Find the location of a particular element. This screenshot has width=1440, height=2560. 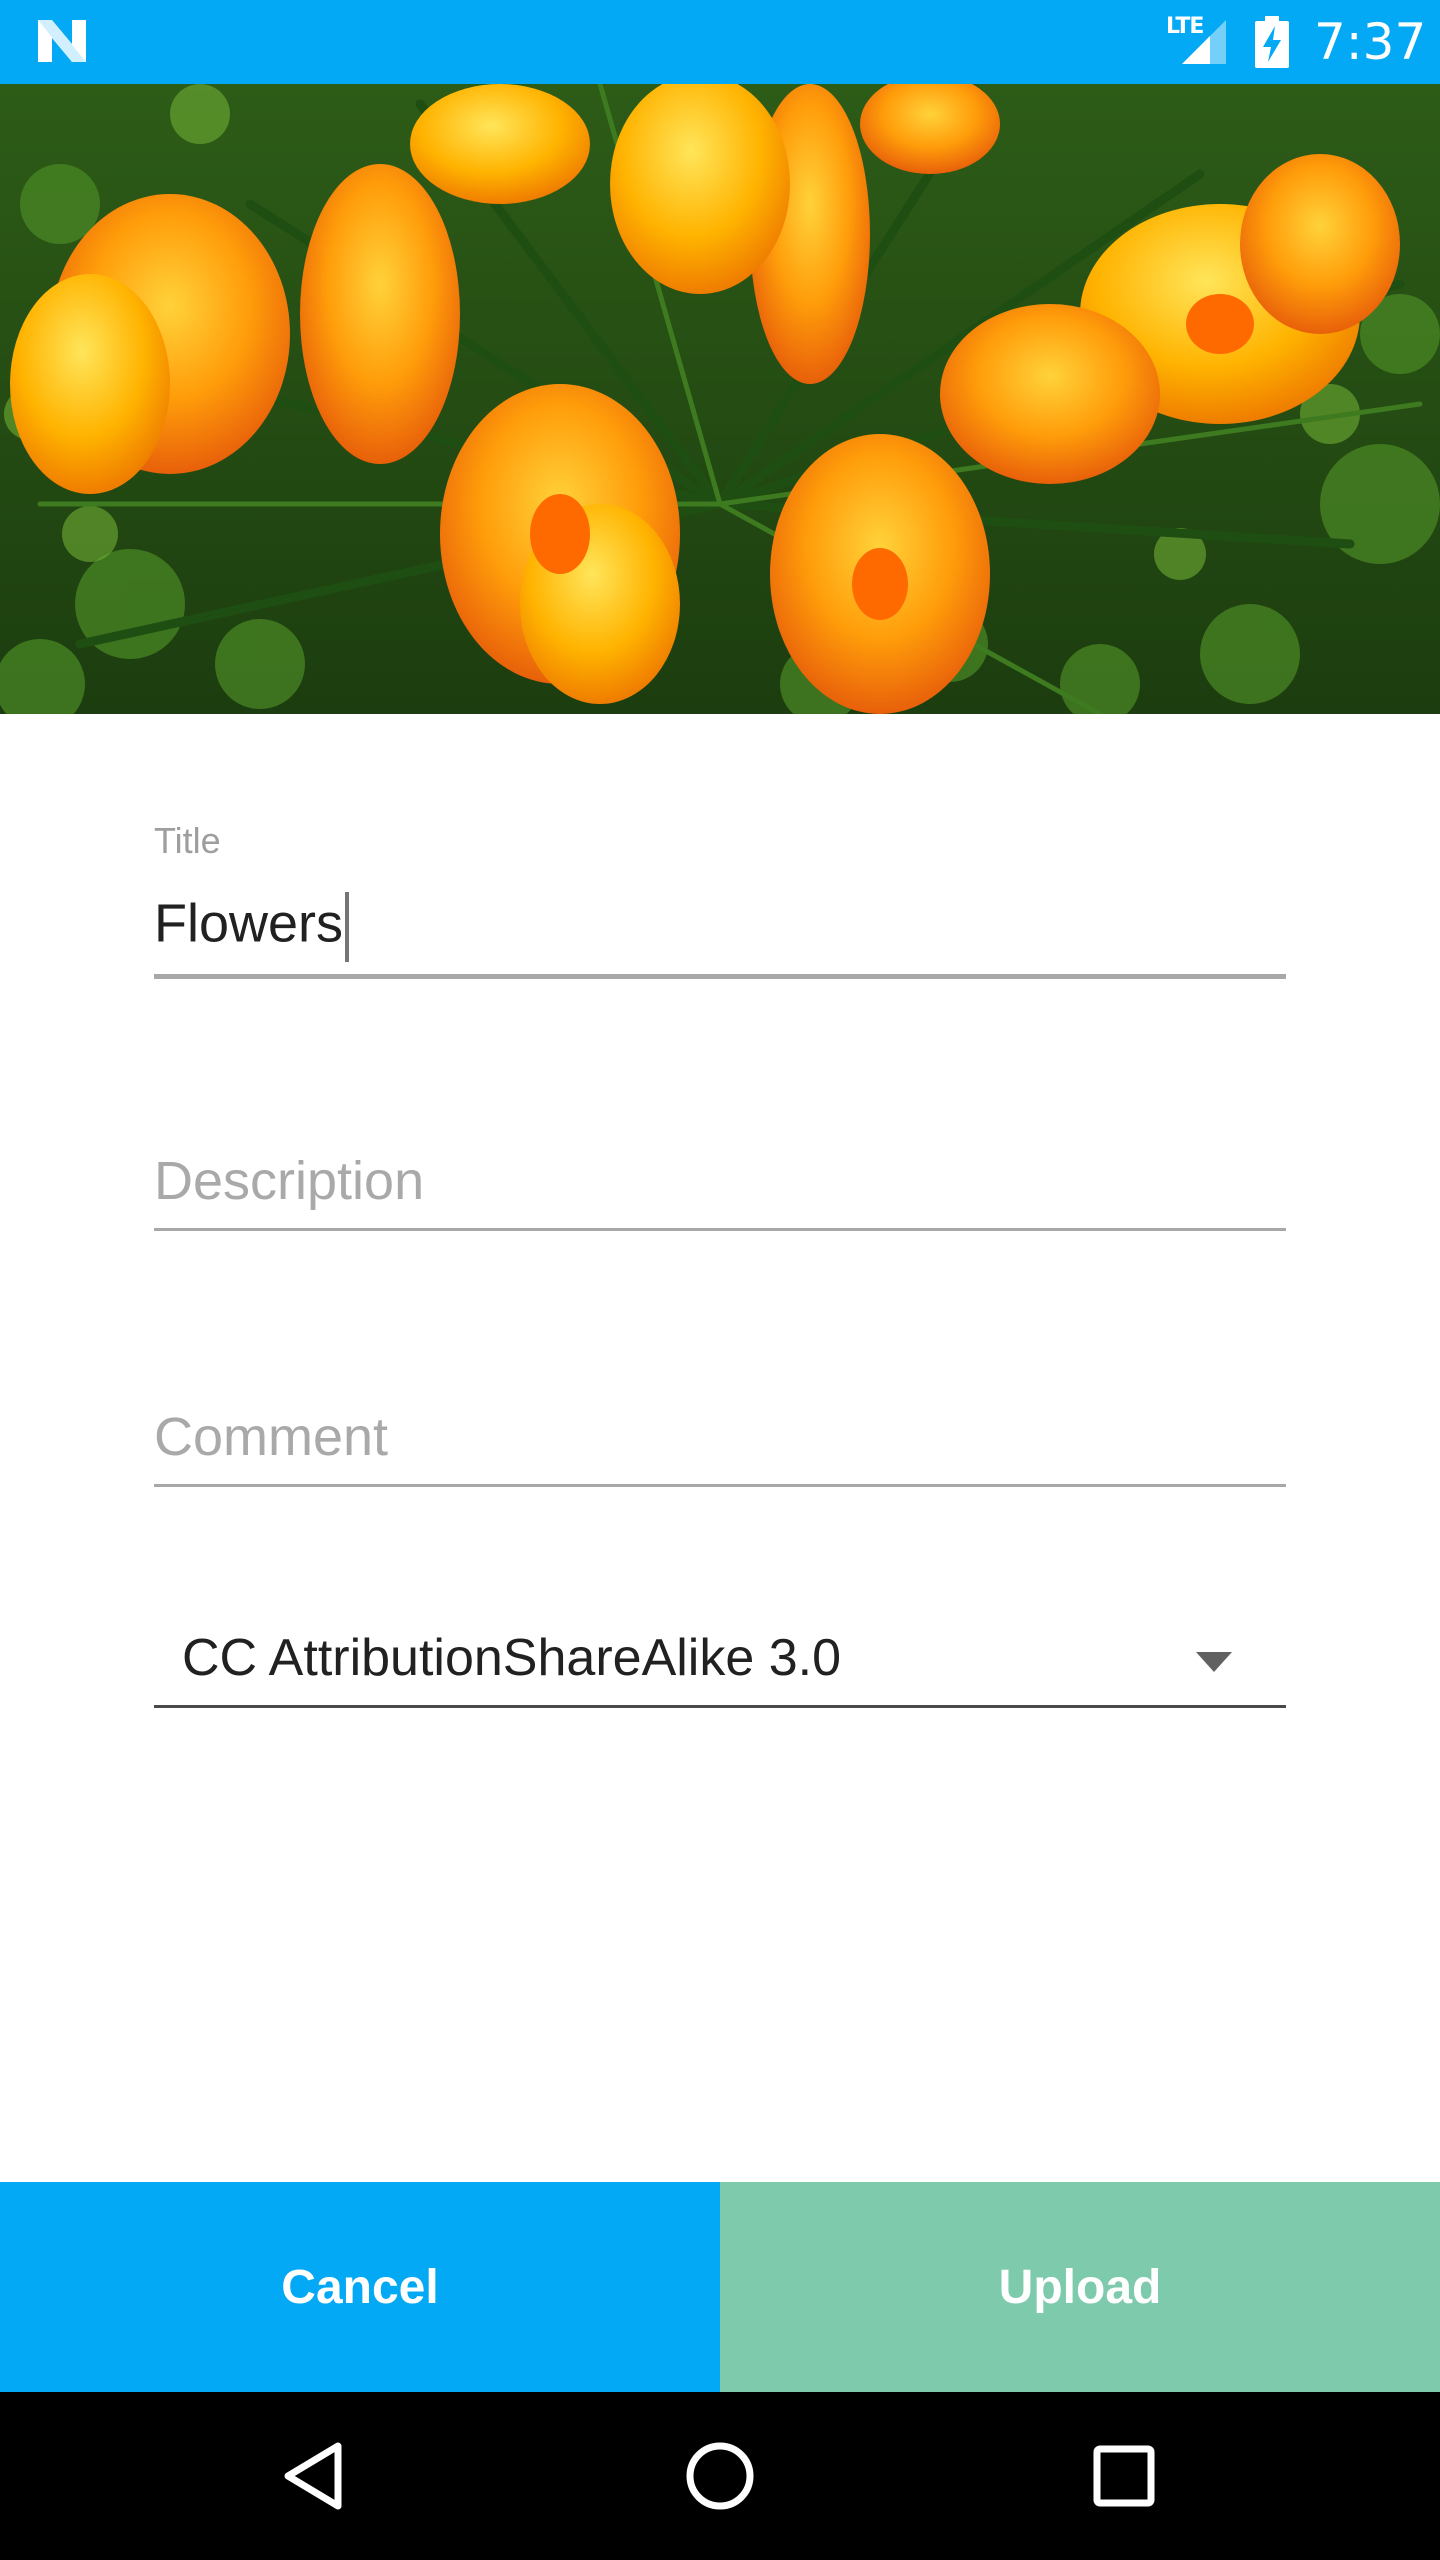

status-clock: 7:37 is located at coordinates (1370, 42).